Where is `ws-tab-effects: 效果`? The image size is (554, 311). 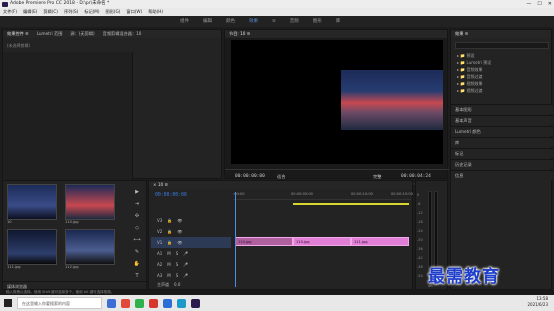 ws-tab-effects: 效果 is located at coordinates (253, 21).